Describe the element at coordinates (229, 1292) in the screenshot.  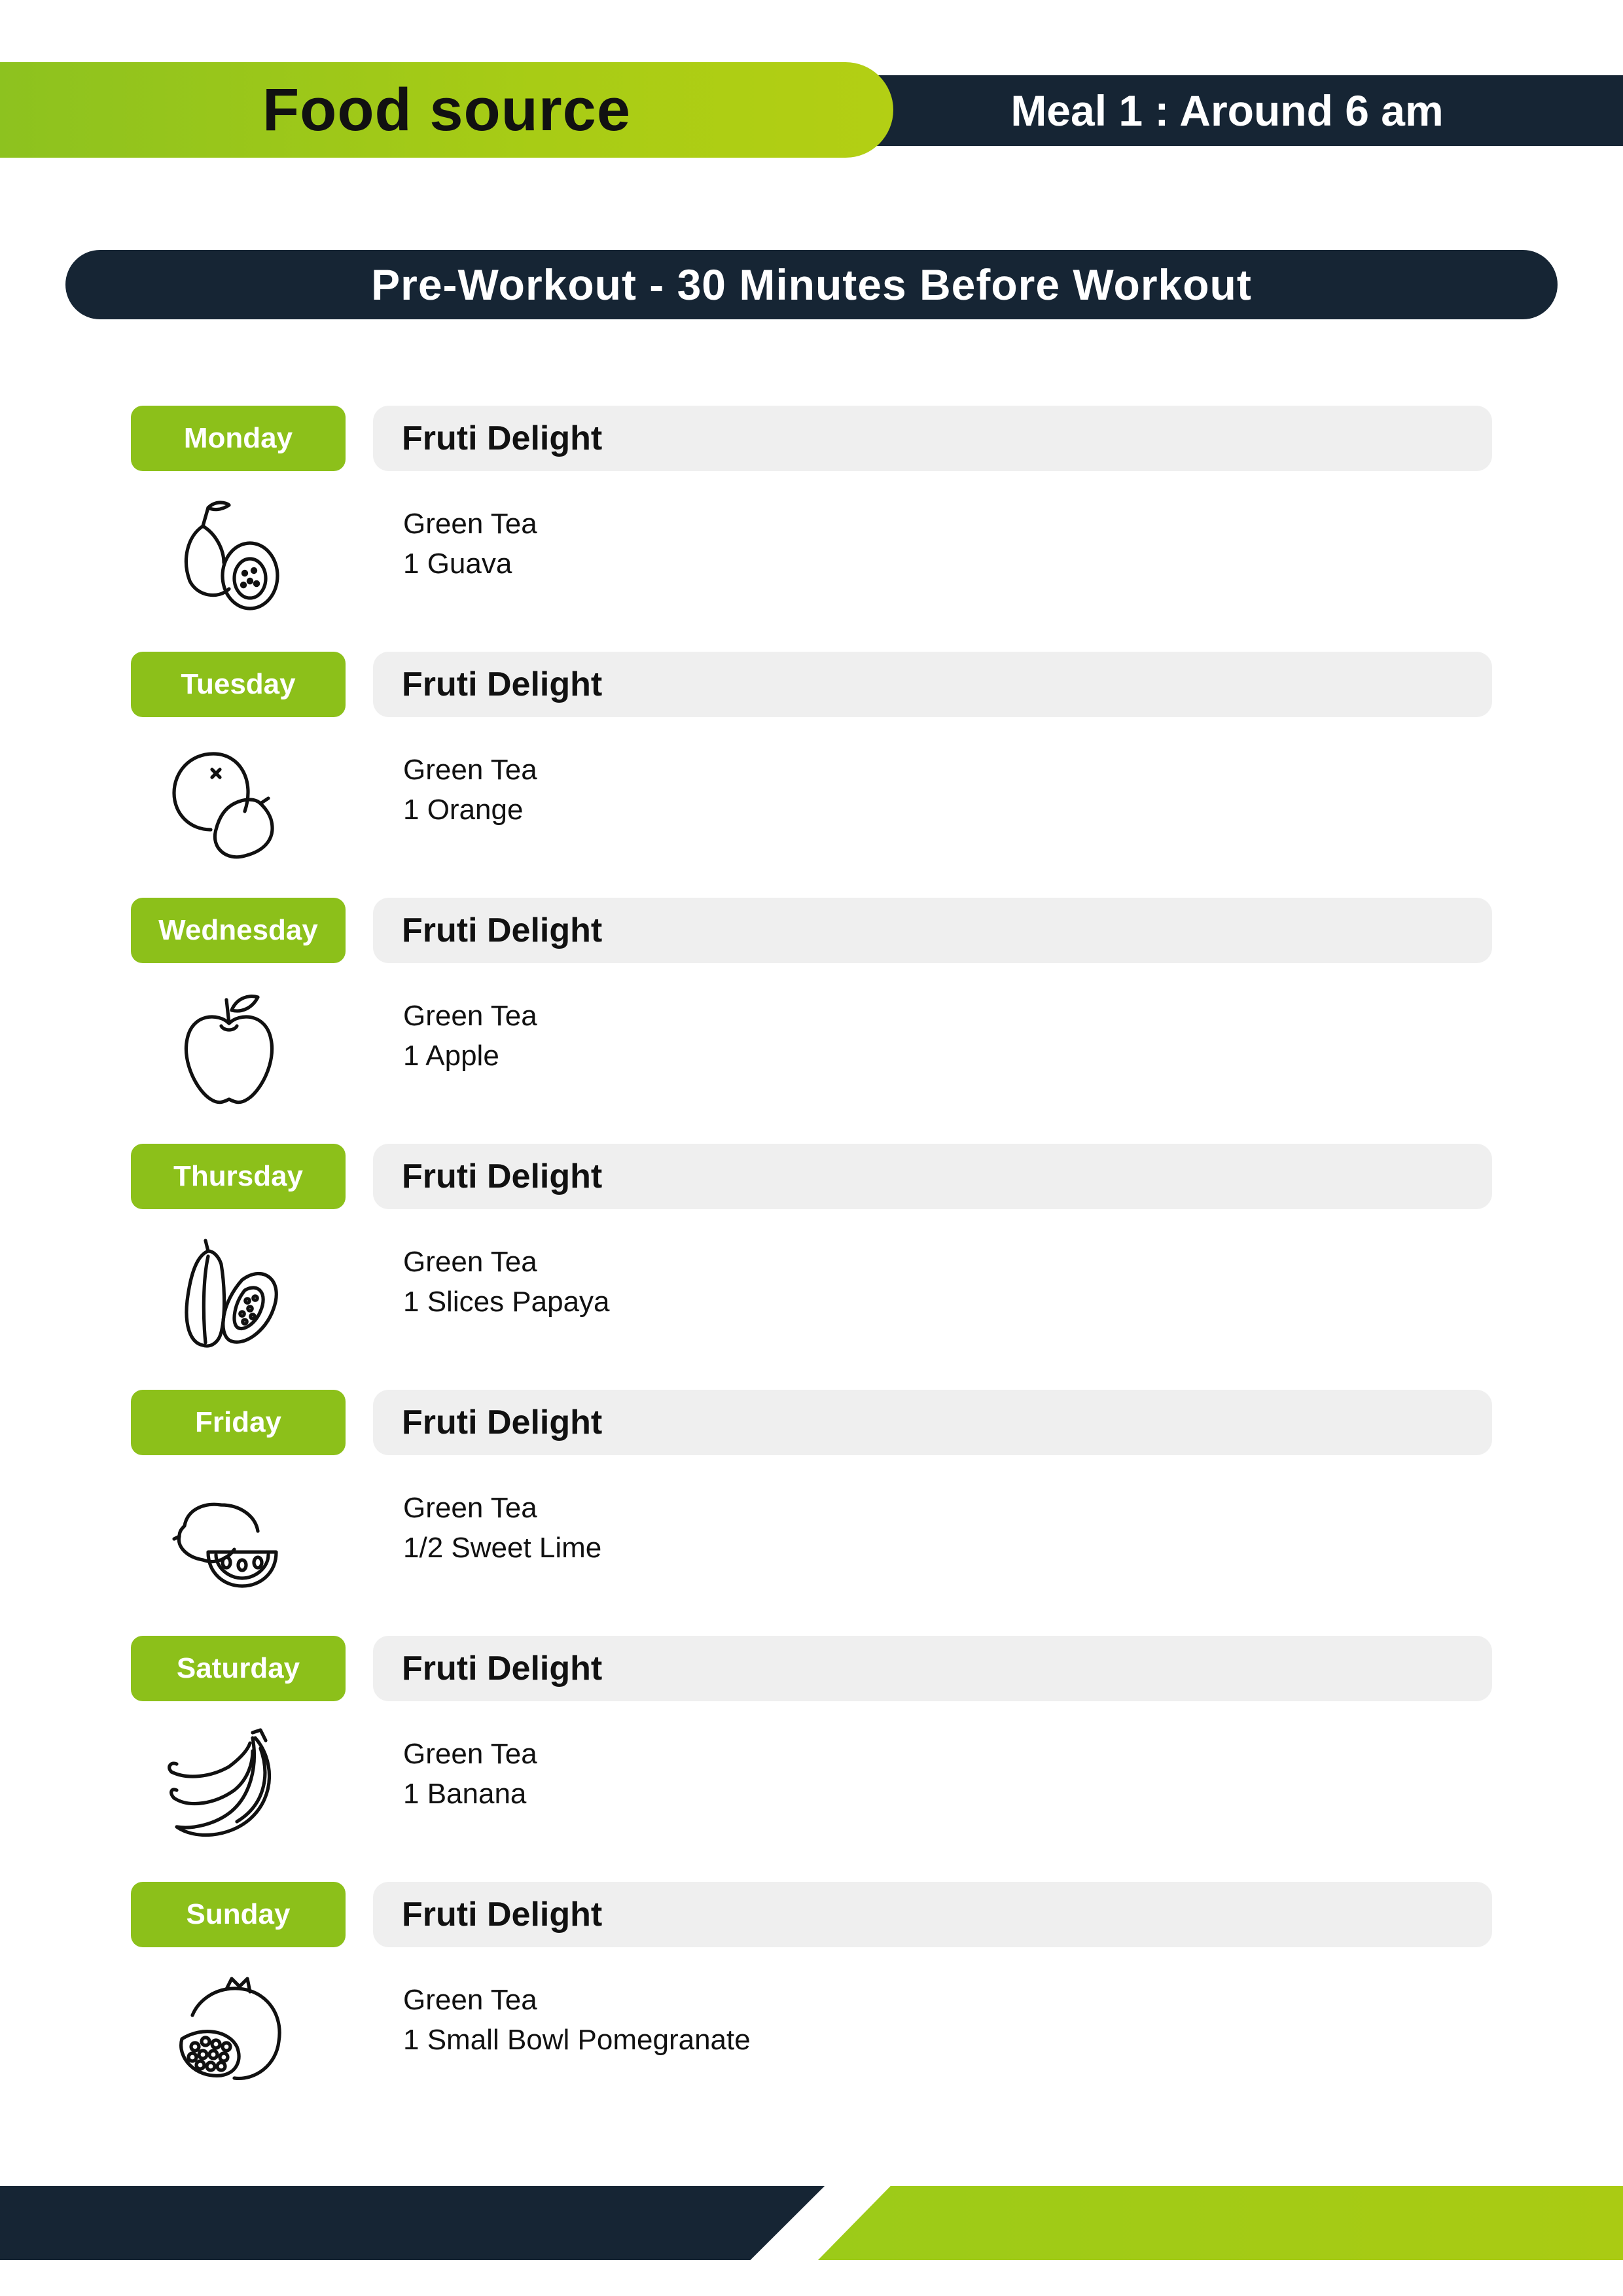
I see `papaya-icon` at that location.